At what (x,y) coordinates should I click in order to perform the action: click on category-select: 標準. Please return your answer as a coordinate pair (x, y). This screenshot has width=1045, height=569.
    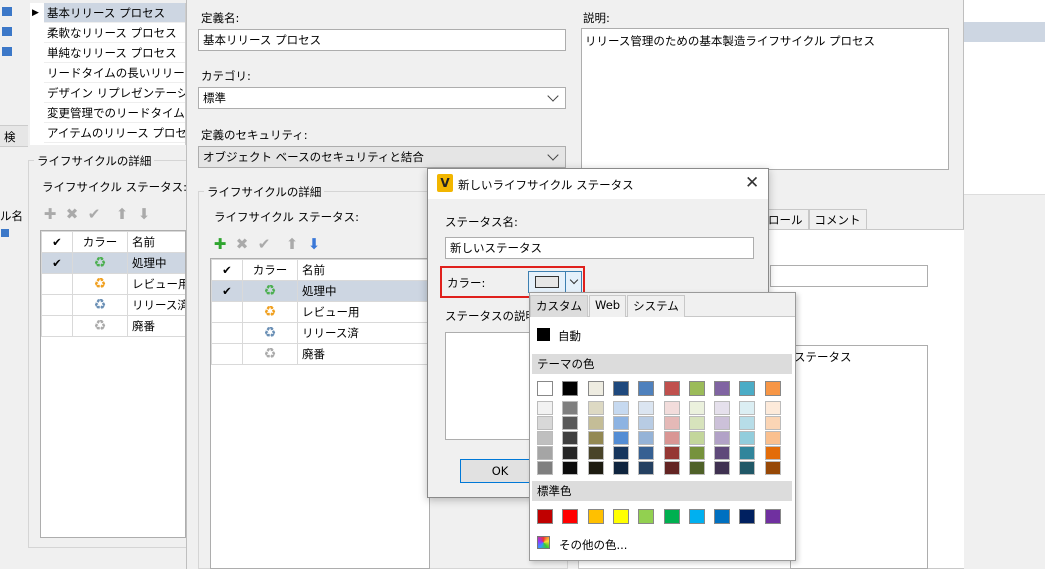
    Looking at the image, I should click on (382, 98).